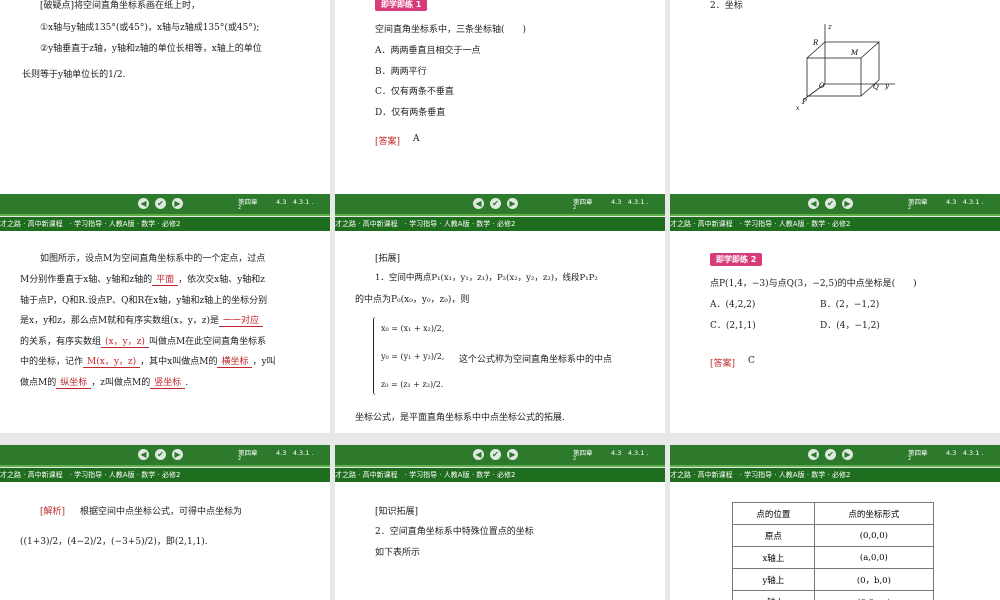 Image resolution: width=1000 pixels, height=600 pixels. Describe the element at coordinates (398, 553) in the screenshot. I see `text-line: 如下表所示` at that location.